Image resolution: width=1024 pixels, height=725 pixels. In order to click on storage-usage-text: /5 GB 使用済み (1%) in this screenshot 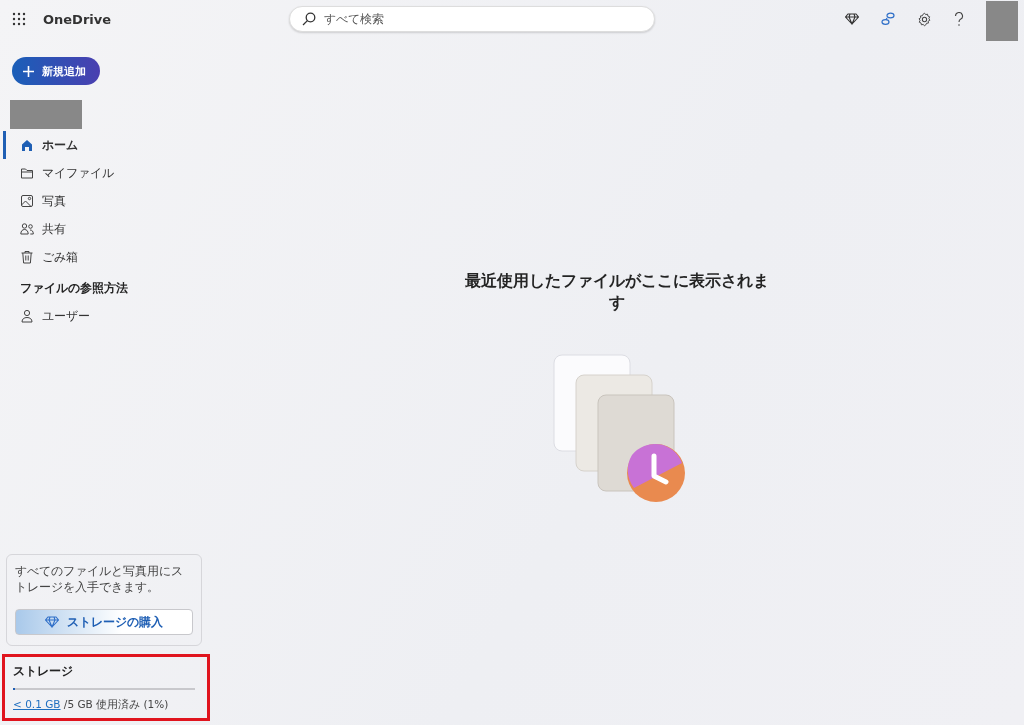, I will do `click(116, 704)`.